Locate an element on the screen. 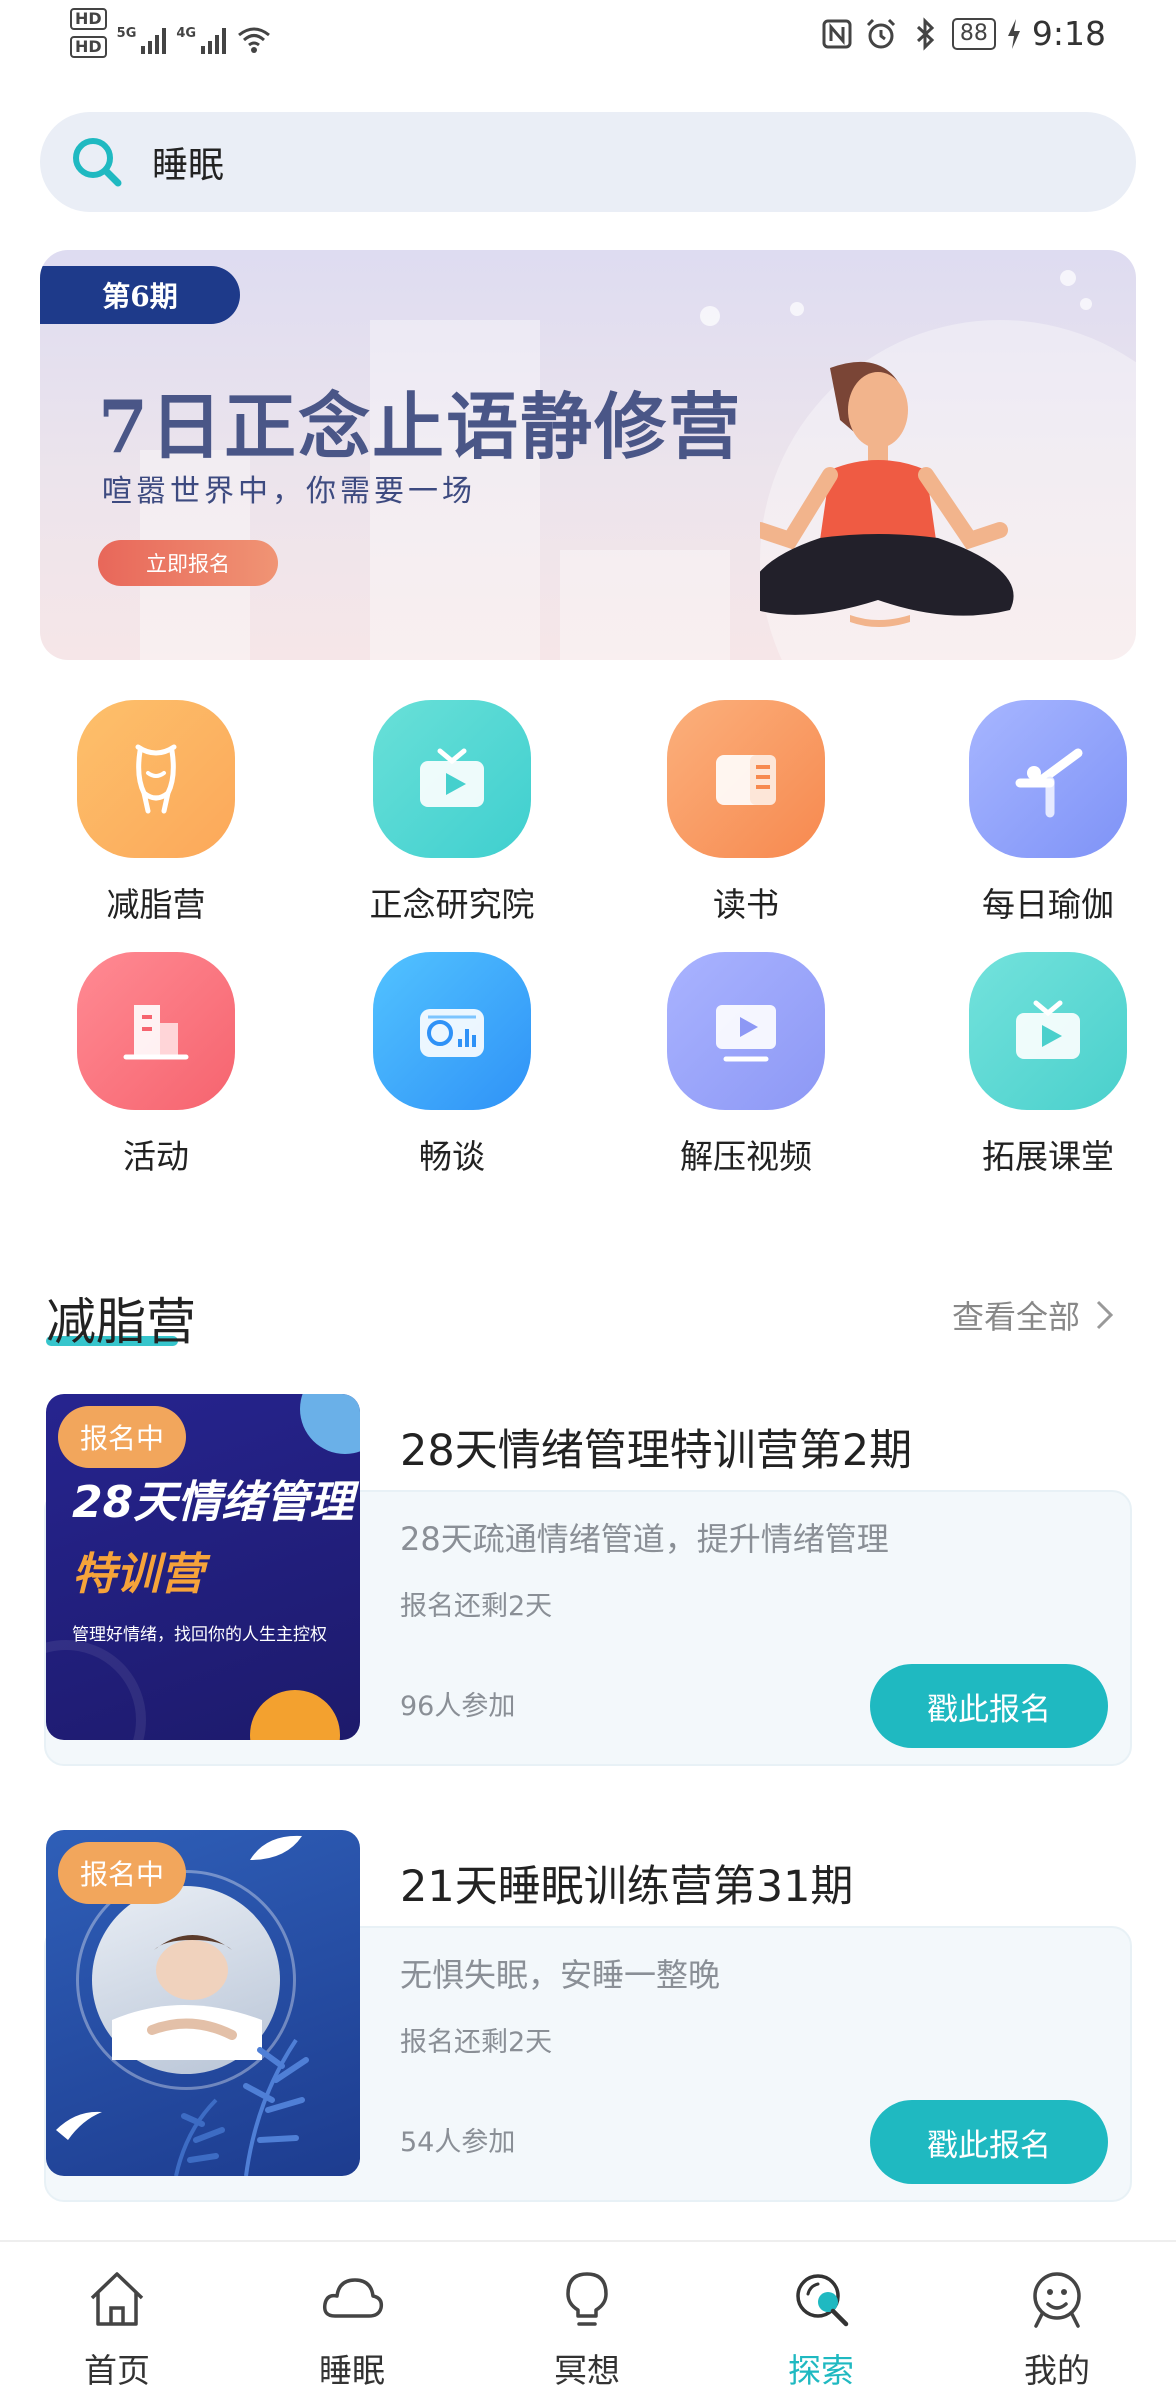 The width and height of the screenshot is (1176, 2400). grid-item-extension-class: 拓展课堂 is located at coordinates (1048, 1065).